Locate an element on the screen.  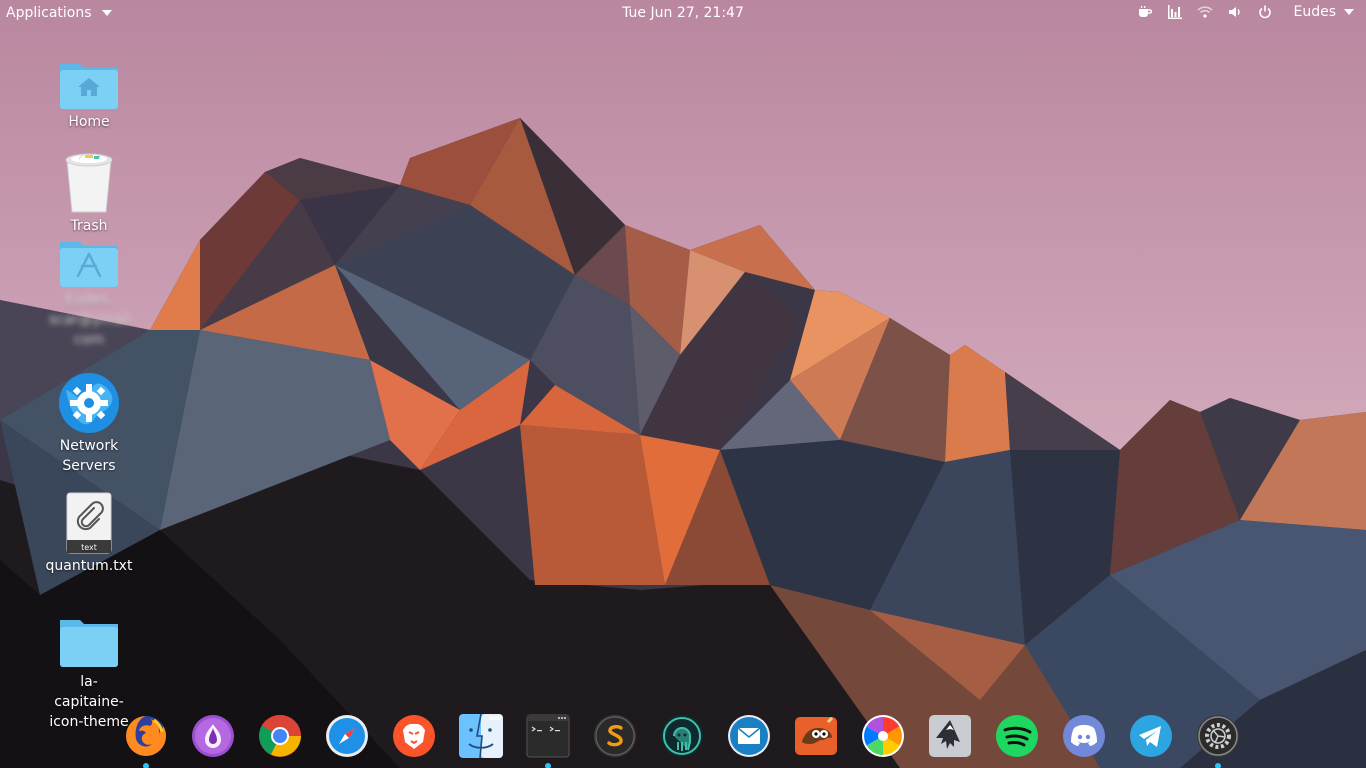
text-file-icon: text is located at coordinates (89, 523).